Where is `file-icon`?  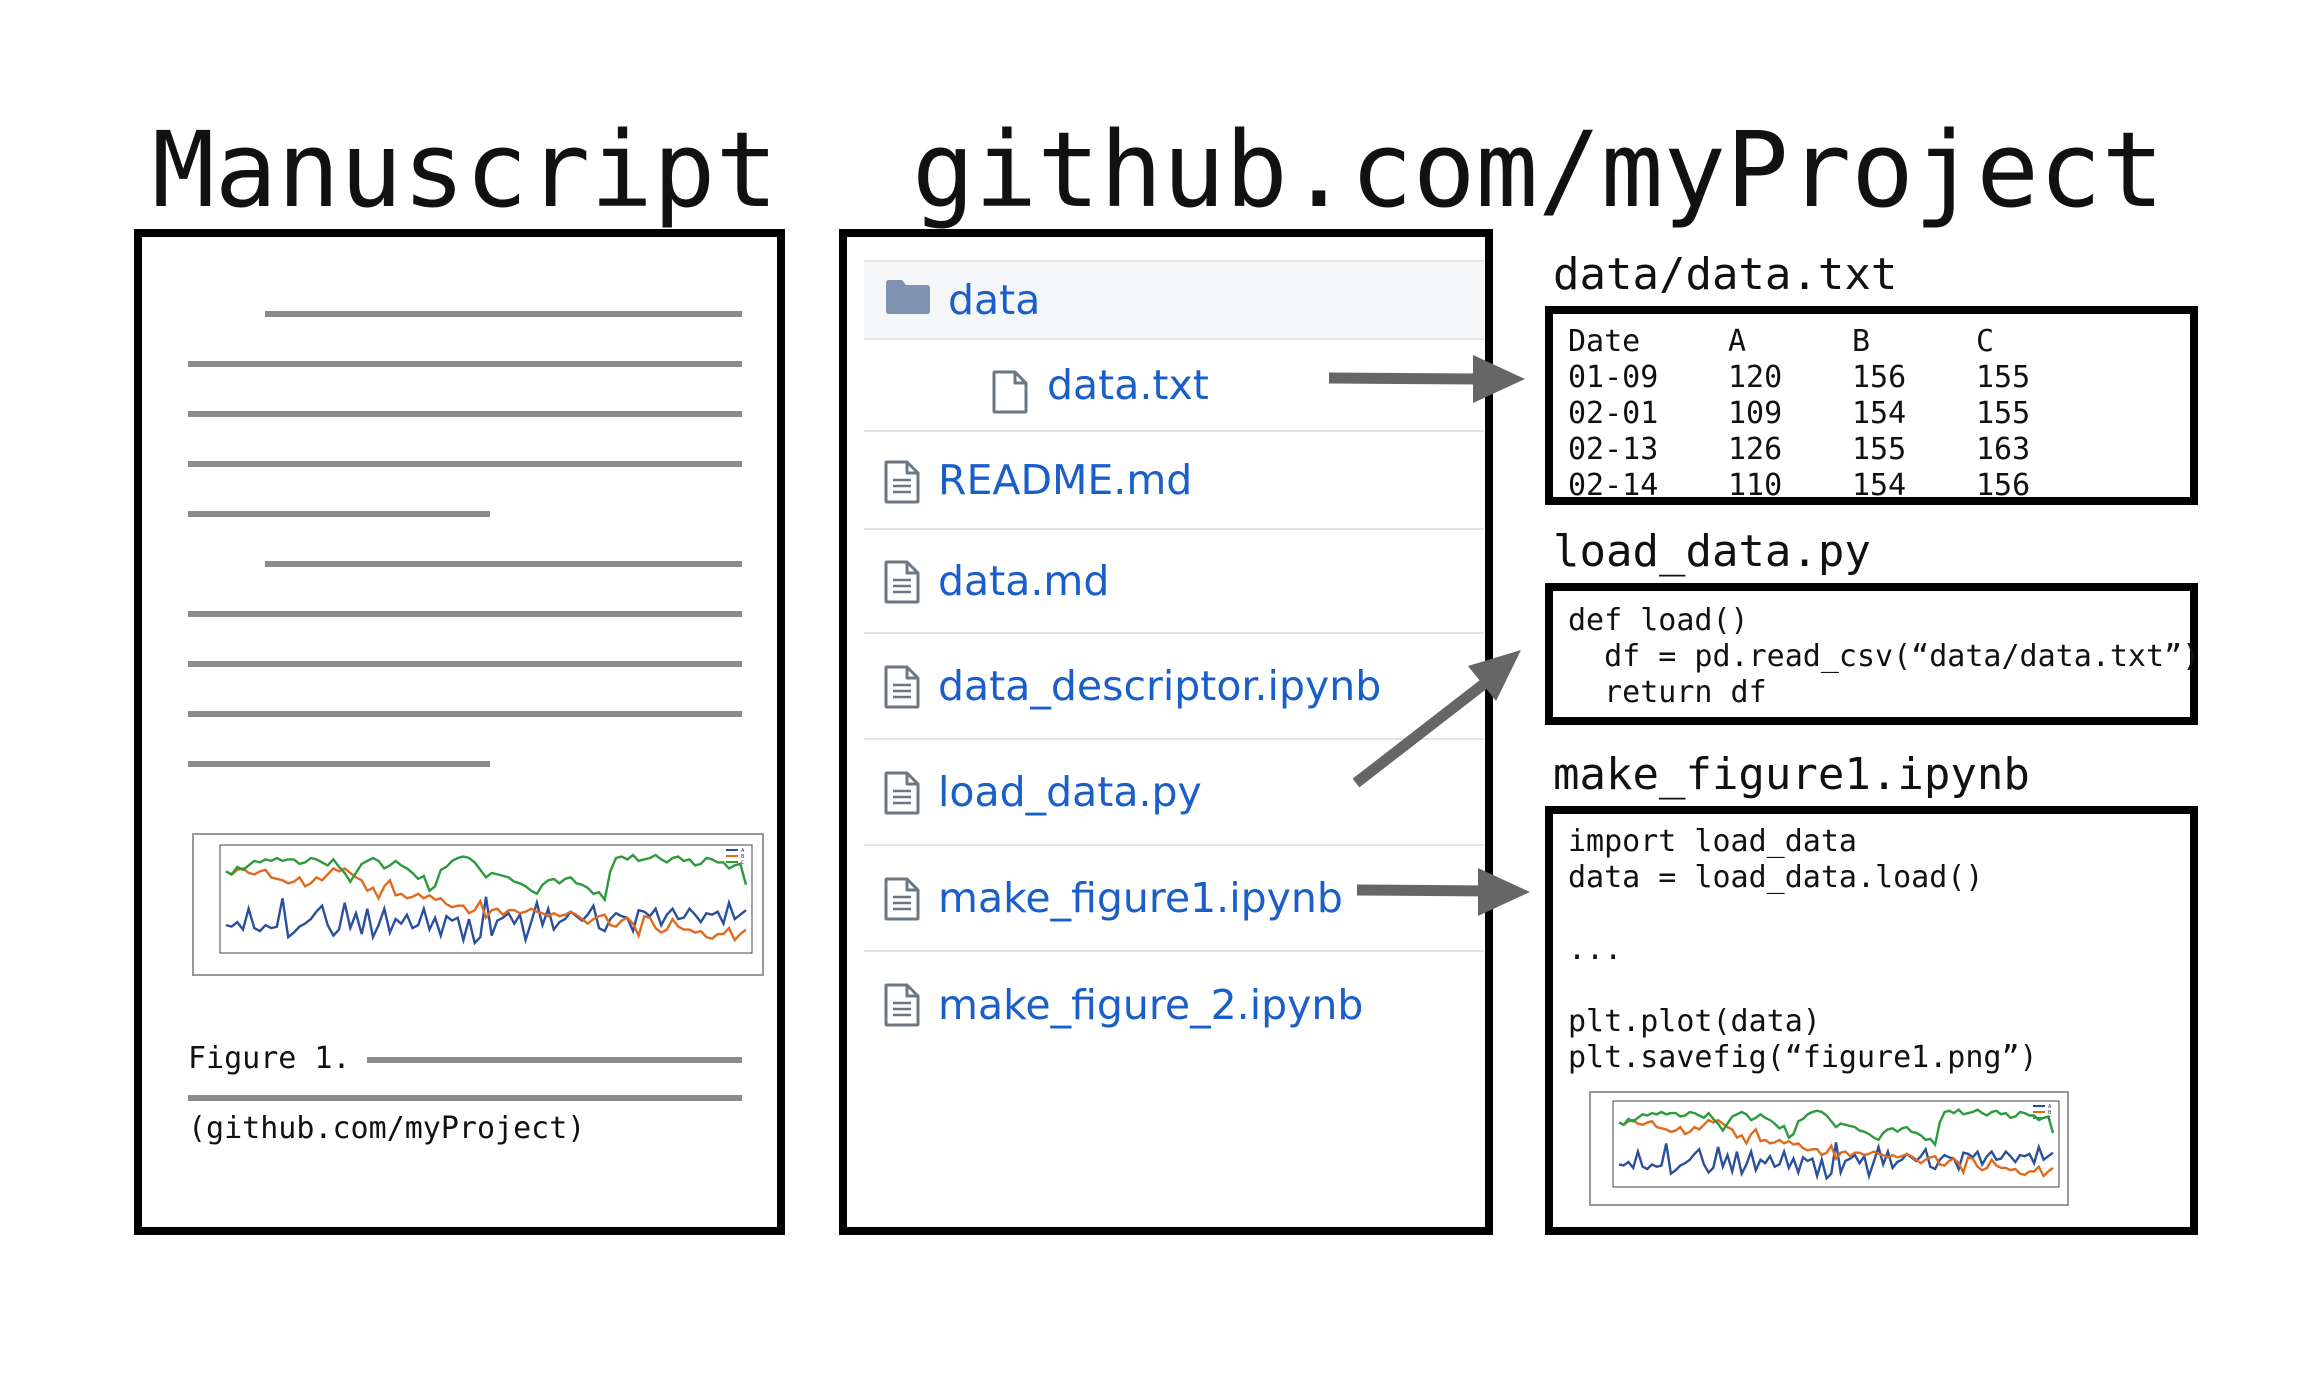
file-icon is located at coordinates (1010, 394).